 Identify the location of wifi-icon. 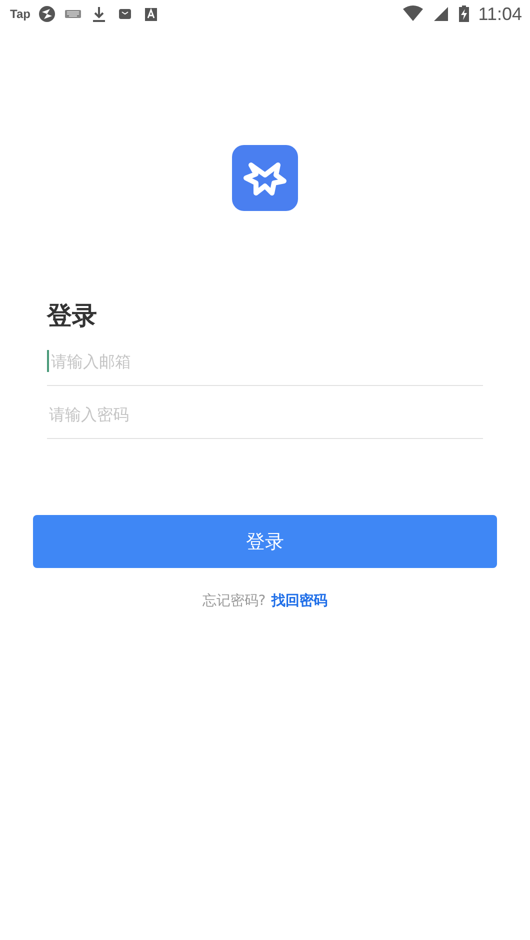
(413, 14).